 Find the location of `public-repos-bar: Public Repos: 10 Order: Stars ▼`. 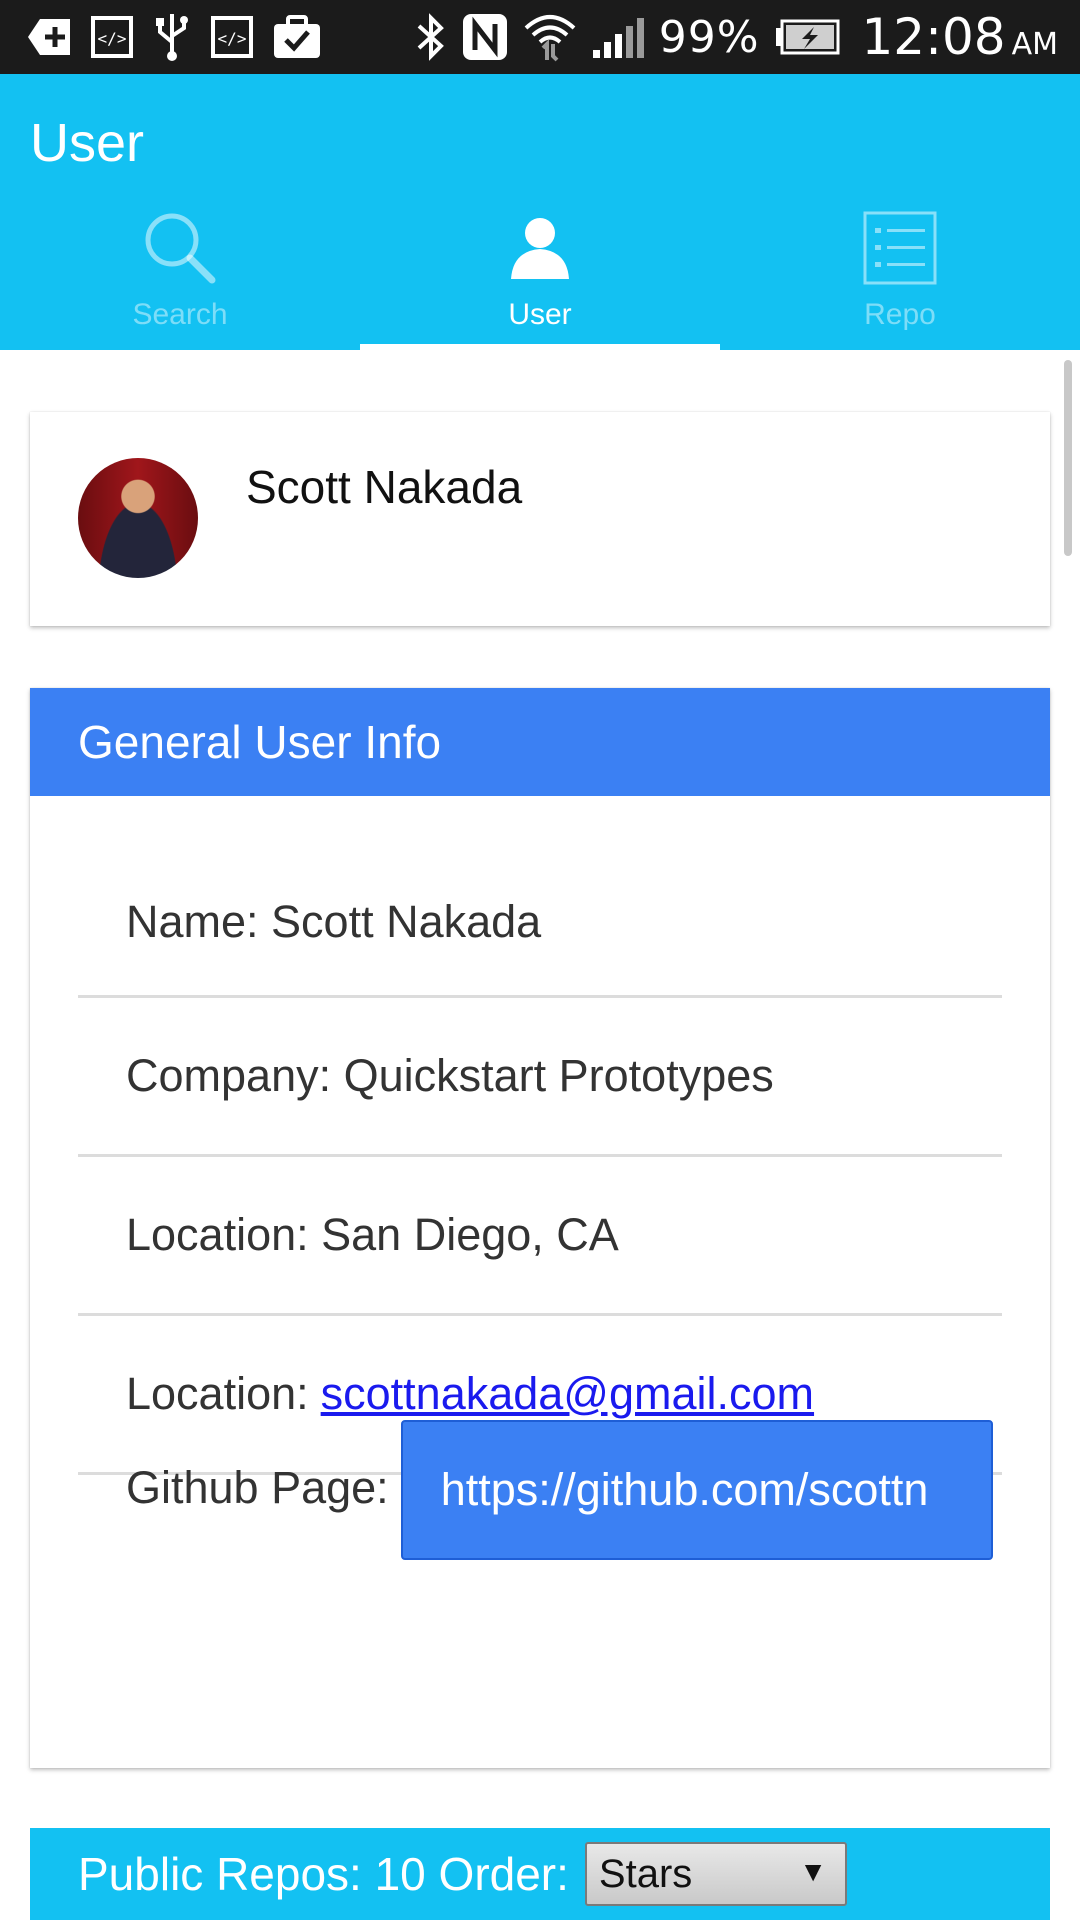

public-repos-bar: Public Repos: 10 Order: Stars ▼ is located at coordinates (540, 1874).